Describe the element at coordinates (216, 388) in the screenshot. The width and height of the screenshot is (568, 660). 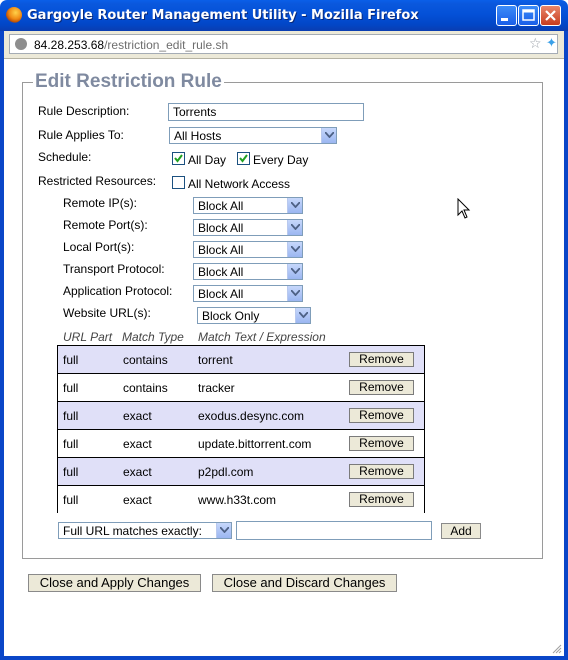
I see `match-text-cell: tracker` at that location.